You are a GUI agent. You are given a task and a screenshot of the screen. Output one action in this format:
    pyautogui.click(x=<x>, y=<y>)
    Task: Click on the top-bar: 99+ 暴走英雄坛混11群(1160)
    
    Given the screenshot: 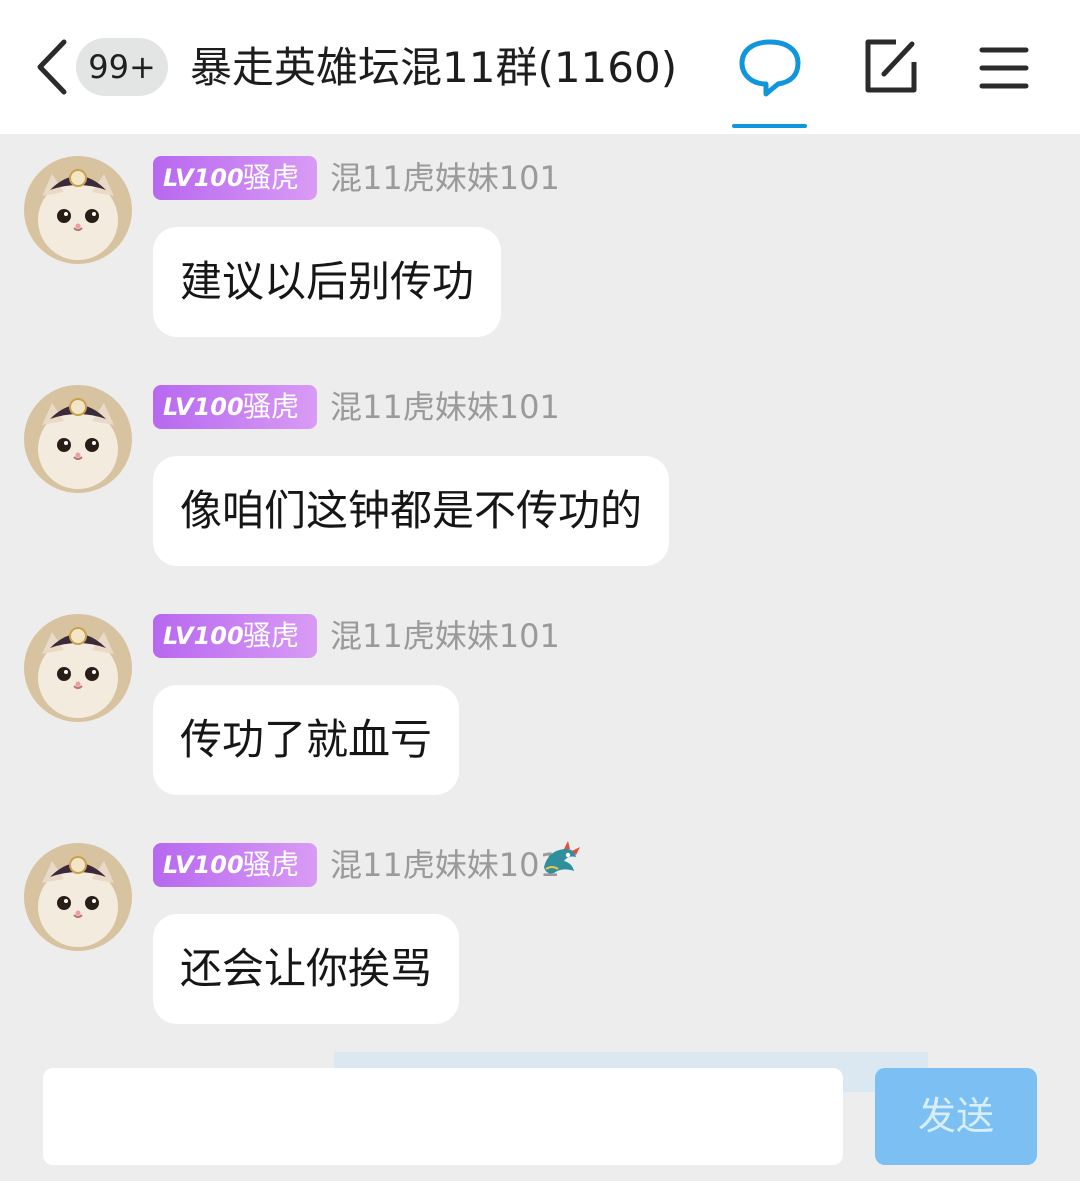 What is the action you would take?
    pyautogui.click(x=540, y=67)
    